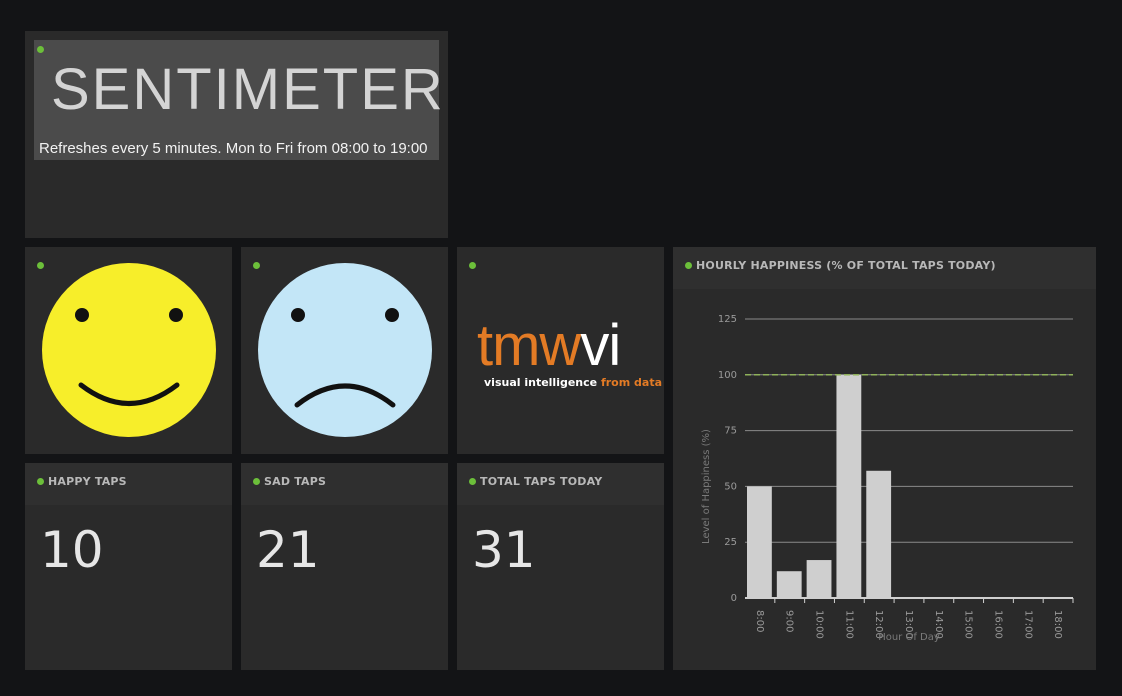  Describe the element at coordinates (288, 550) in the screenshot. I see `sad-taps-value: 21` at that location.